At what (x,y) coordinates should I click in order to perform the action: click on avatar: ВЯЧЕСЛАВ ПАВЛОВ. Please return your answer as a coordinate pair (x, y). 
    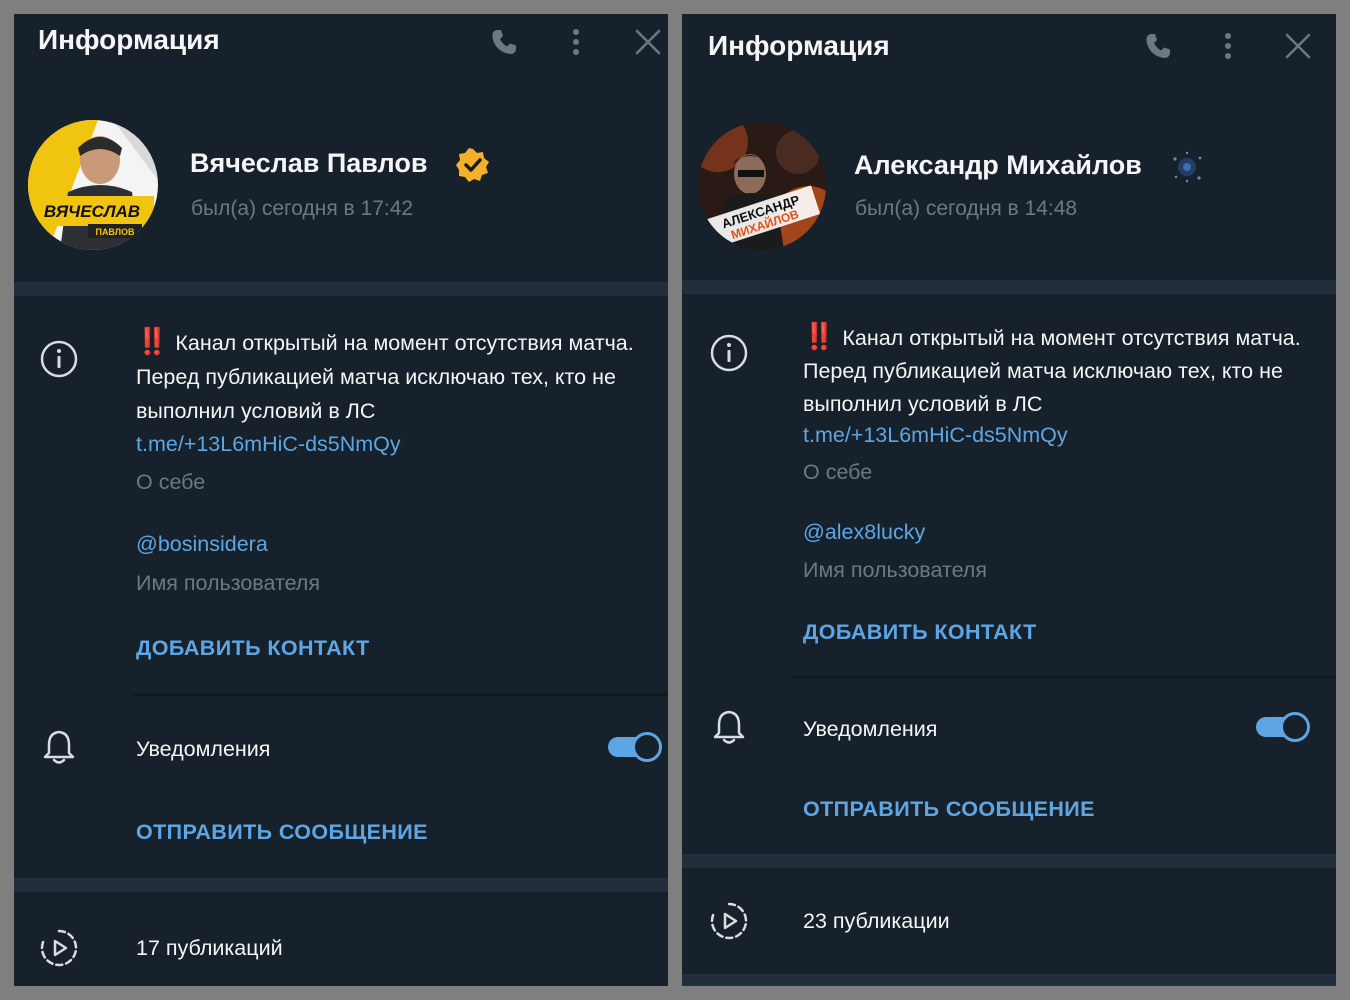
    Looking at the image, I should click on (93, 185).